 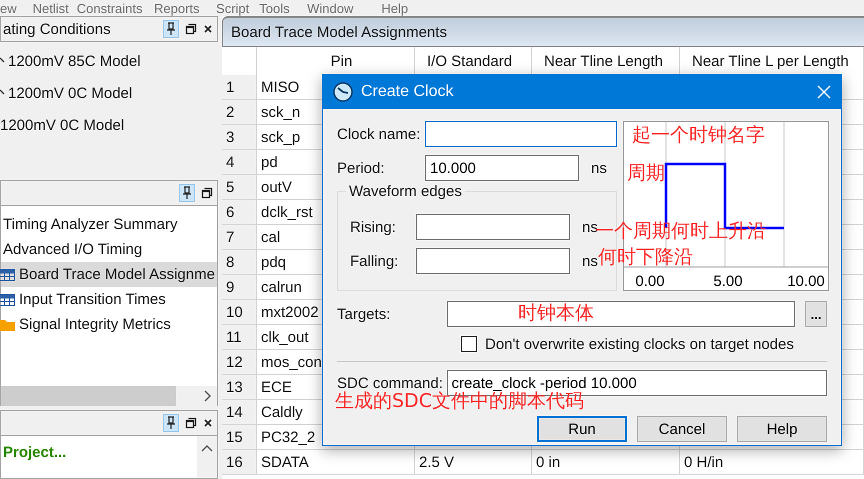 I want to click on annotation-text: 起一个时钟名字, so click(x=698, y=135).